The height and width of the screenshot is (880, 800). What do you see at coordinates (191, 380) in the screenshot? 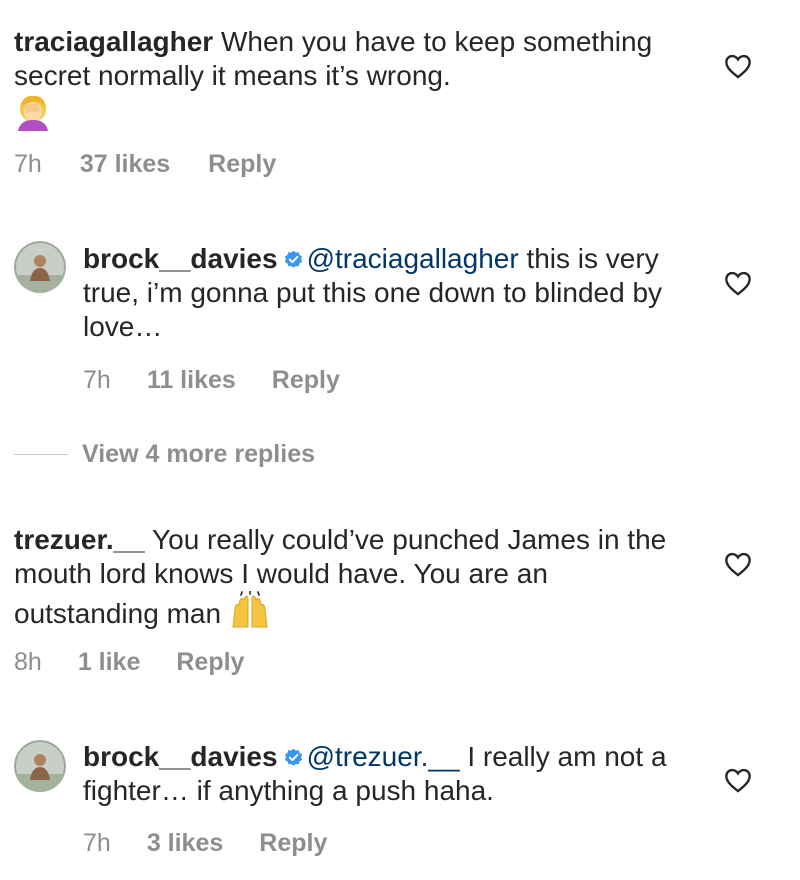
I see `comment-likes: 11 likes` at bounding box center [191, 380].